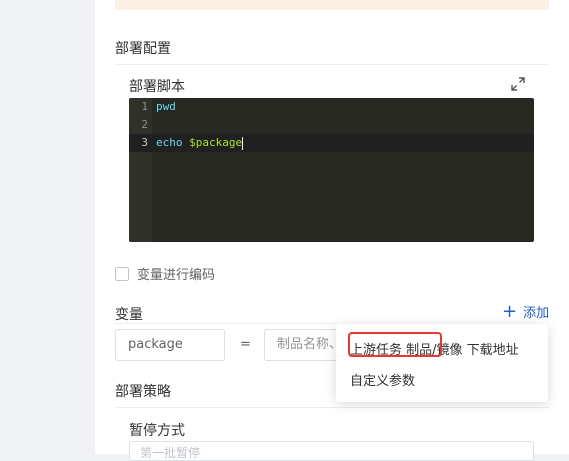 This screenshot has width=569, height=461. Describe the element at coordinates (536, 313) in the screenshot. I see `add-label: 添加` at that location.